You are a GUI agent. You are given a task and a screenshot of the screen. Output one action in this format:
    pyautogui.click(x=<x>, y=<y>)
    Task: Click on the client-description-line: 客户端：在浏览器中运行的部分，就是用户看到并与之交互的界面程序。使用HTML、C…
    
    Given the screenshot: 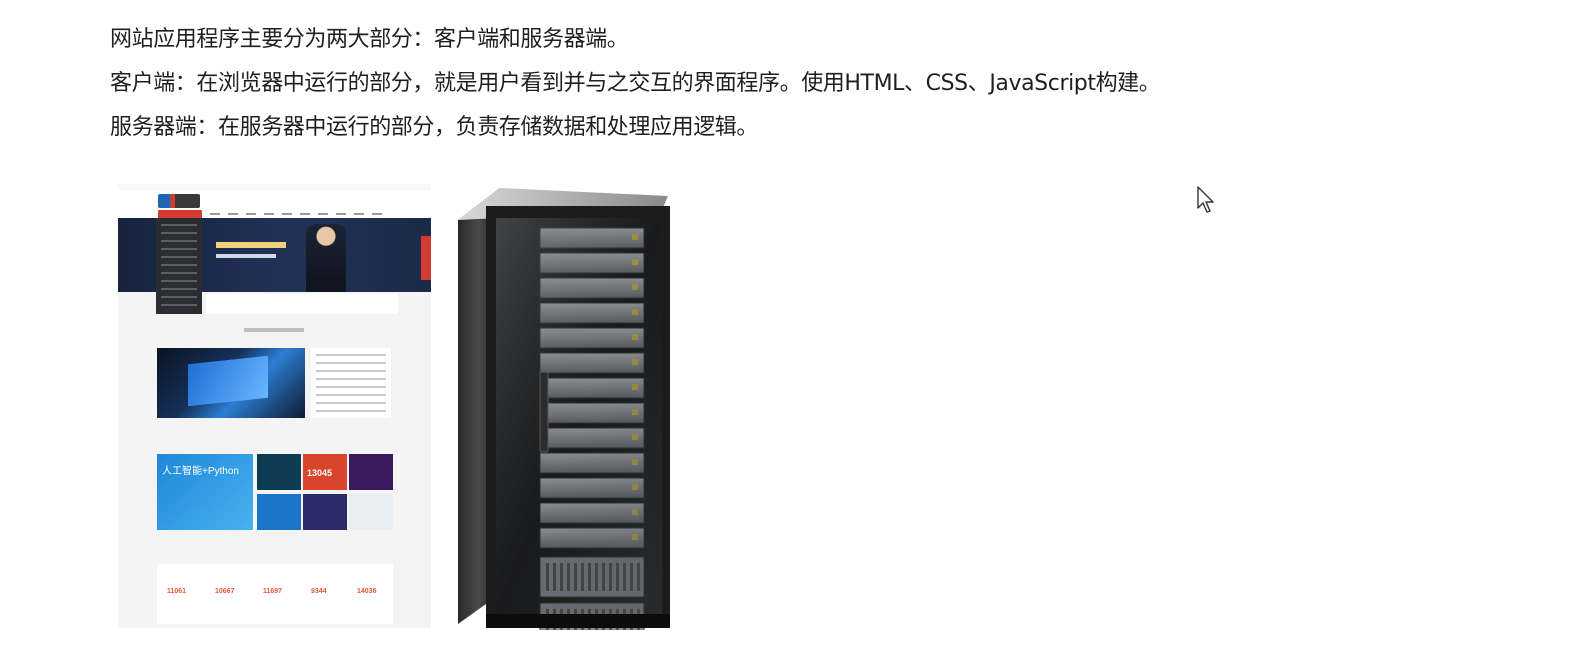 What is the action you would take?
    pyautogui.click(x=635, y=83)
    